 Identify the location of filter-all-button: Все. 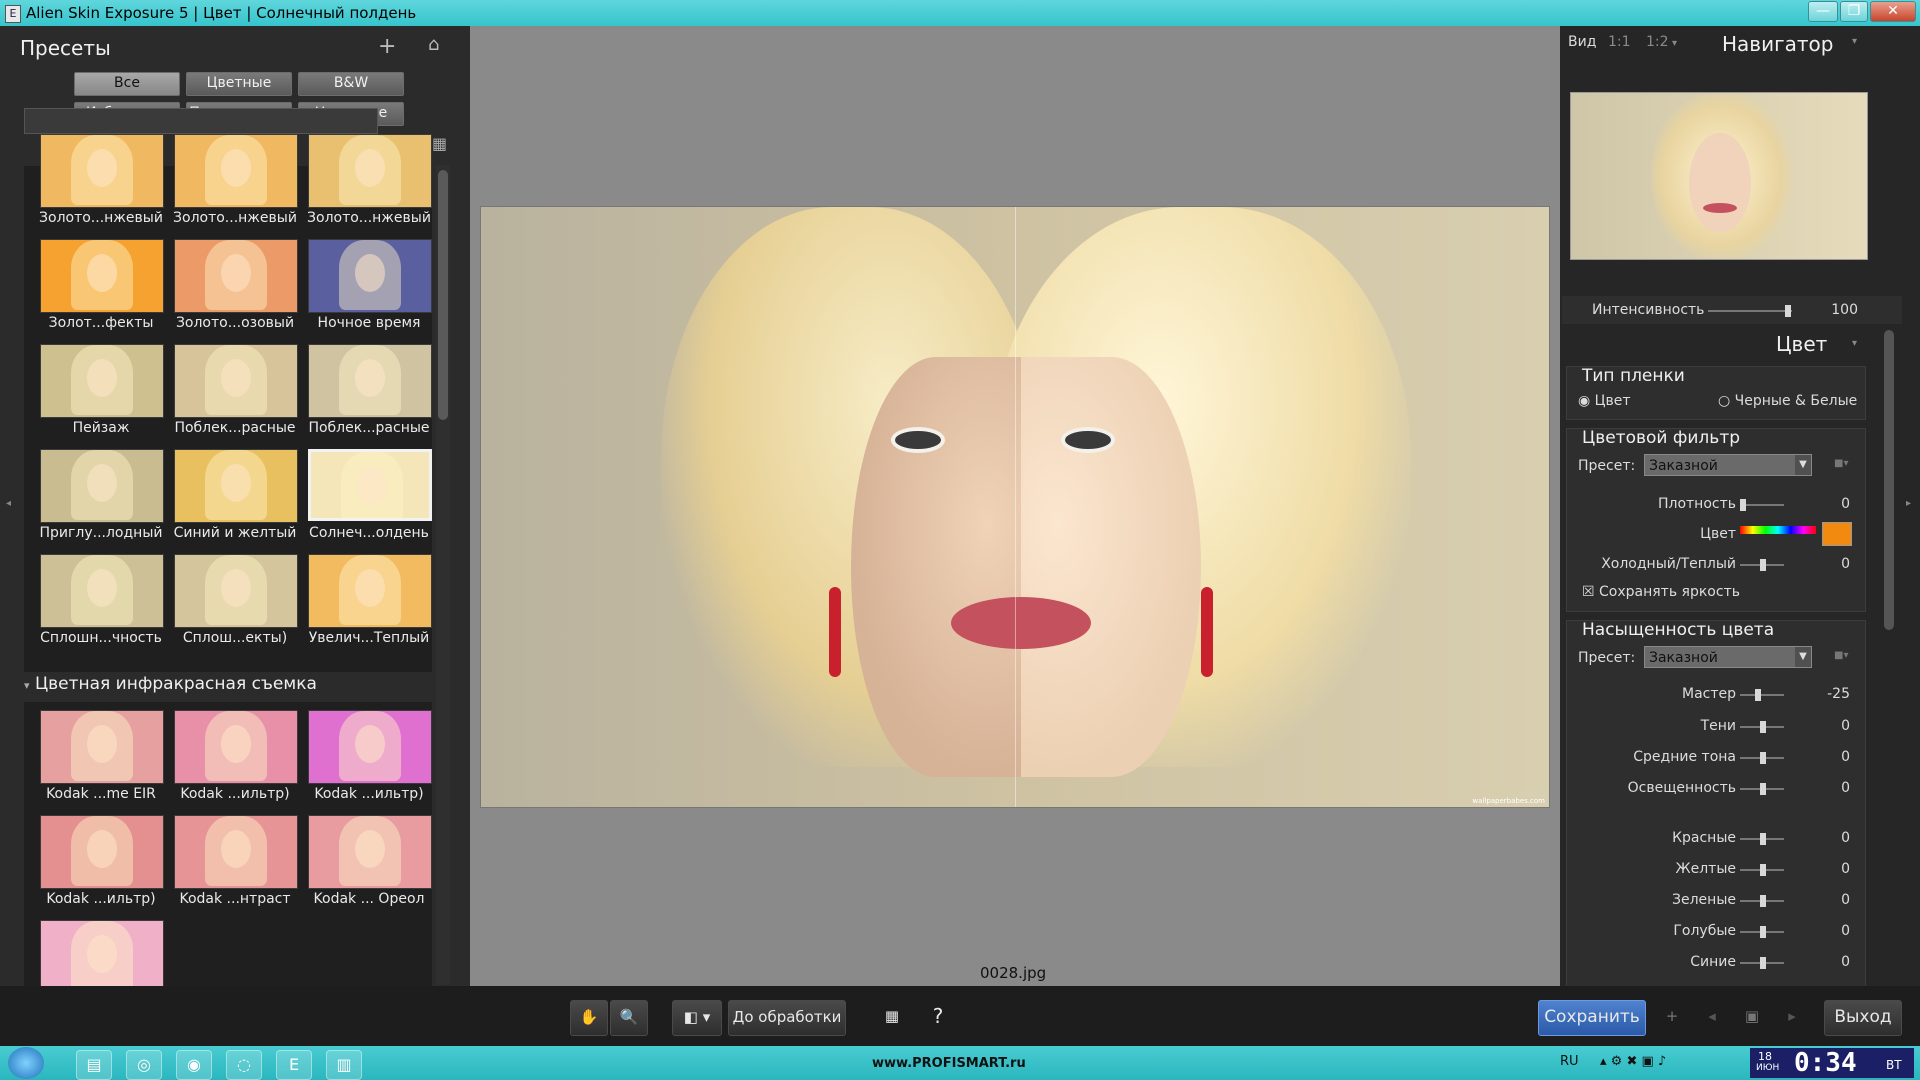
(127, 84).